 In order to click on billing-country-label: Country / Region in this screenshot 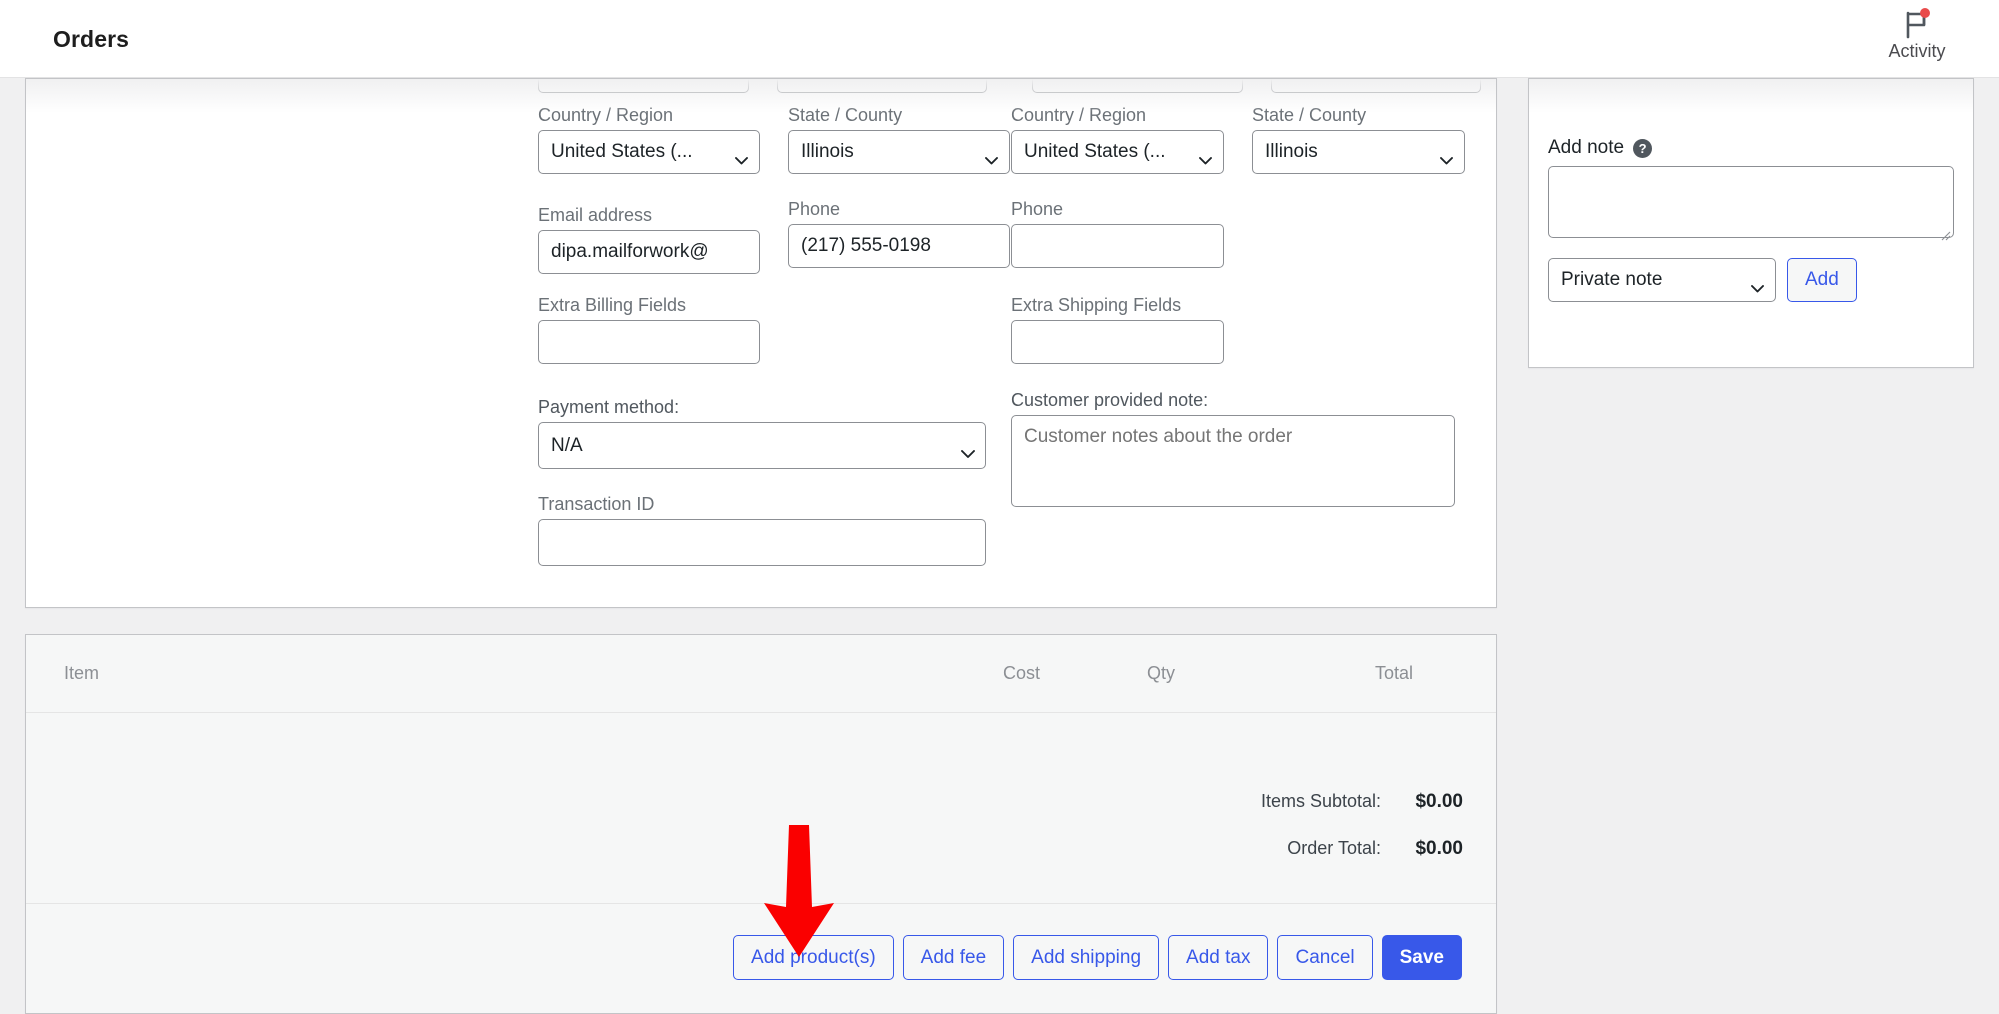, I will do `click(606, 115)`.